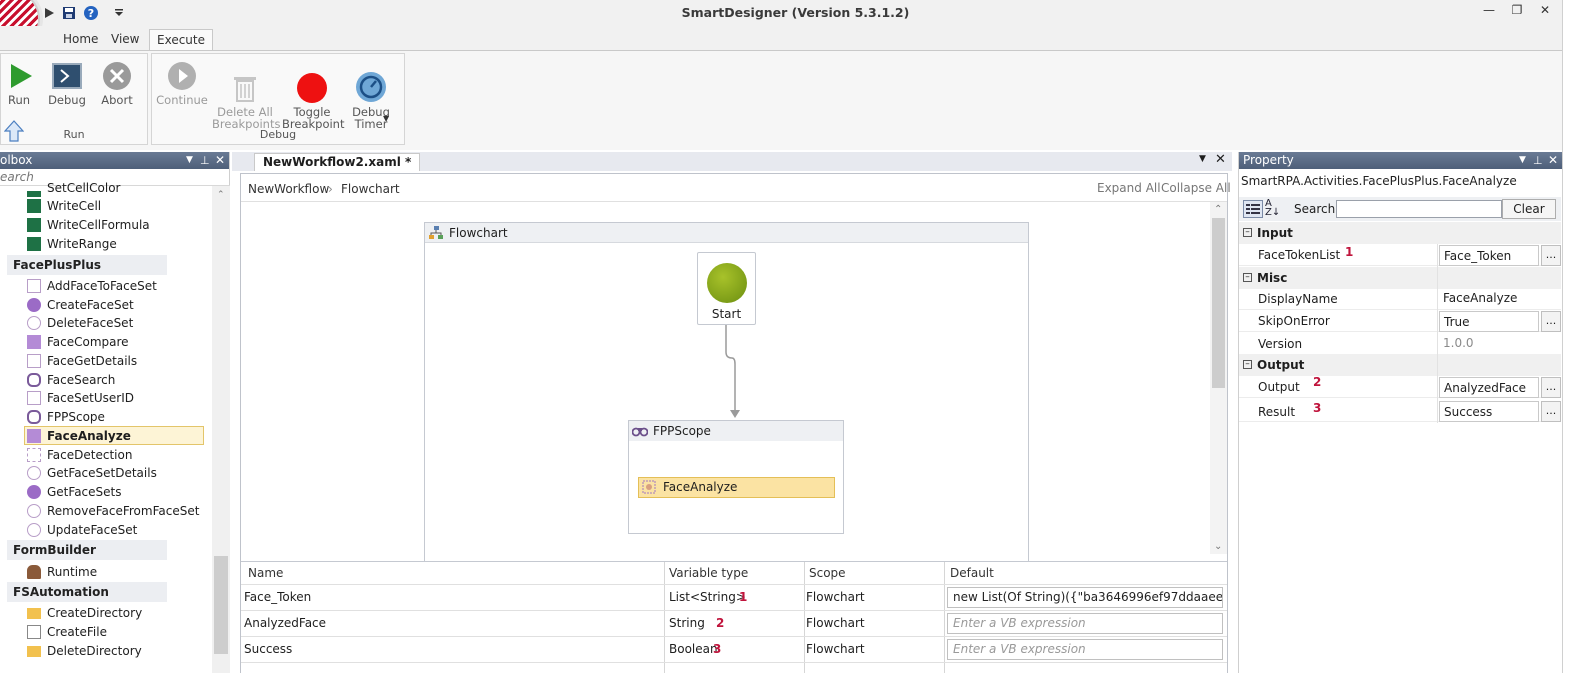  I want to click on toolbox-item-runtime: Runtime, so click(62, 572).